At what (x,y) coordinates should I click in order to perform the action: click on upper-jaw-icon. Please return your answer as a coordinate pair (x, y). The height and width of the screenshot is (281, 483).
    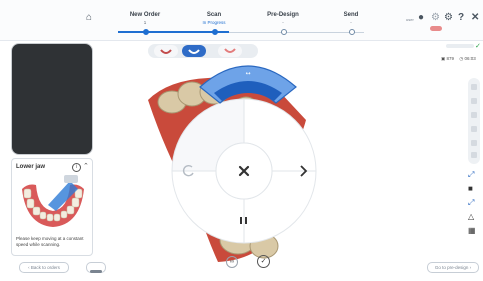
    Looking at the image, I should click on (166, 51).